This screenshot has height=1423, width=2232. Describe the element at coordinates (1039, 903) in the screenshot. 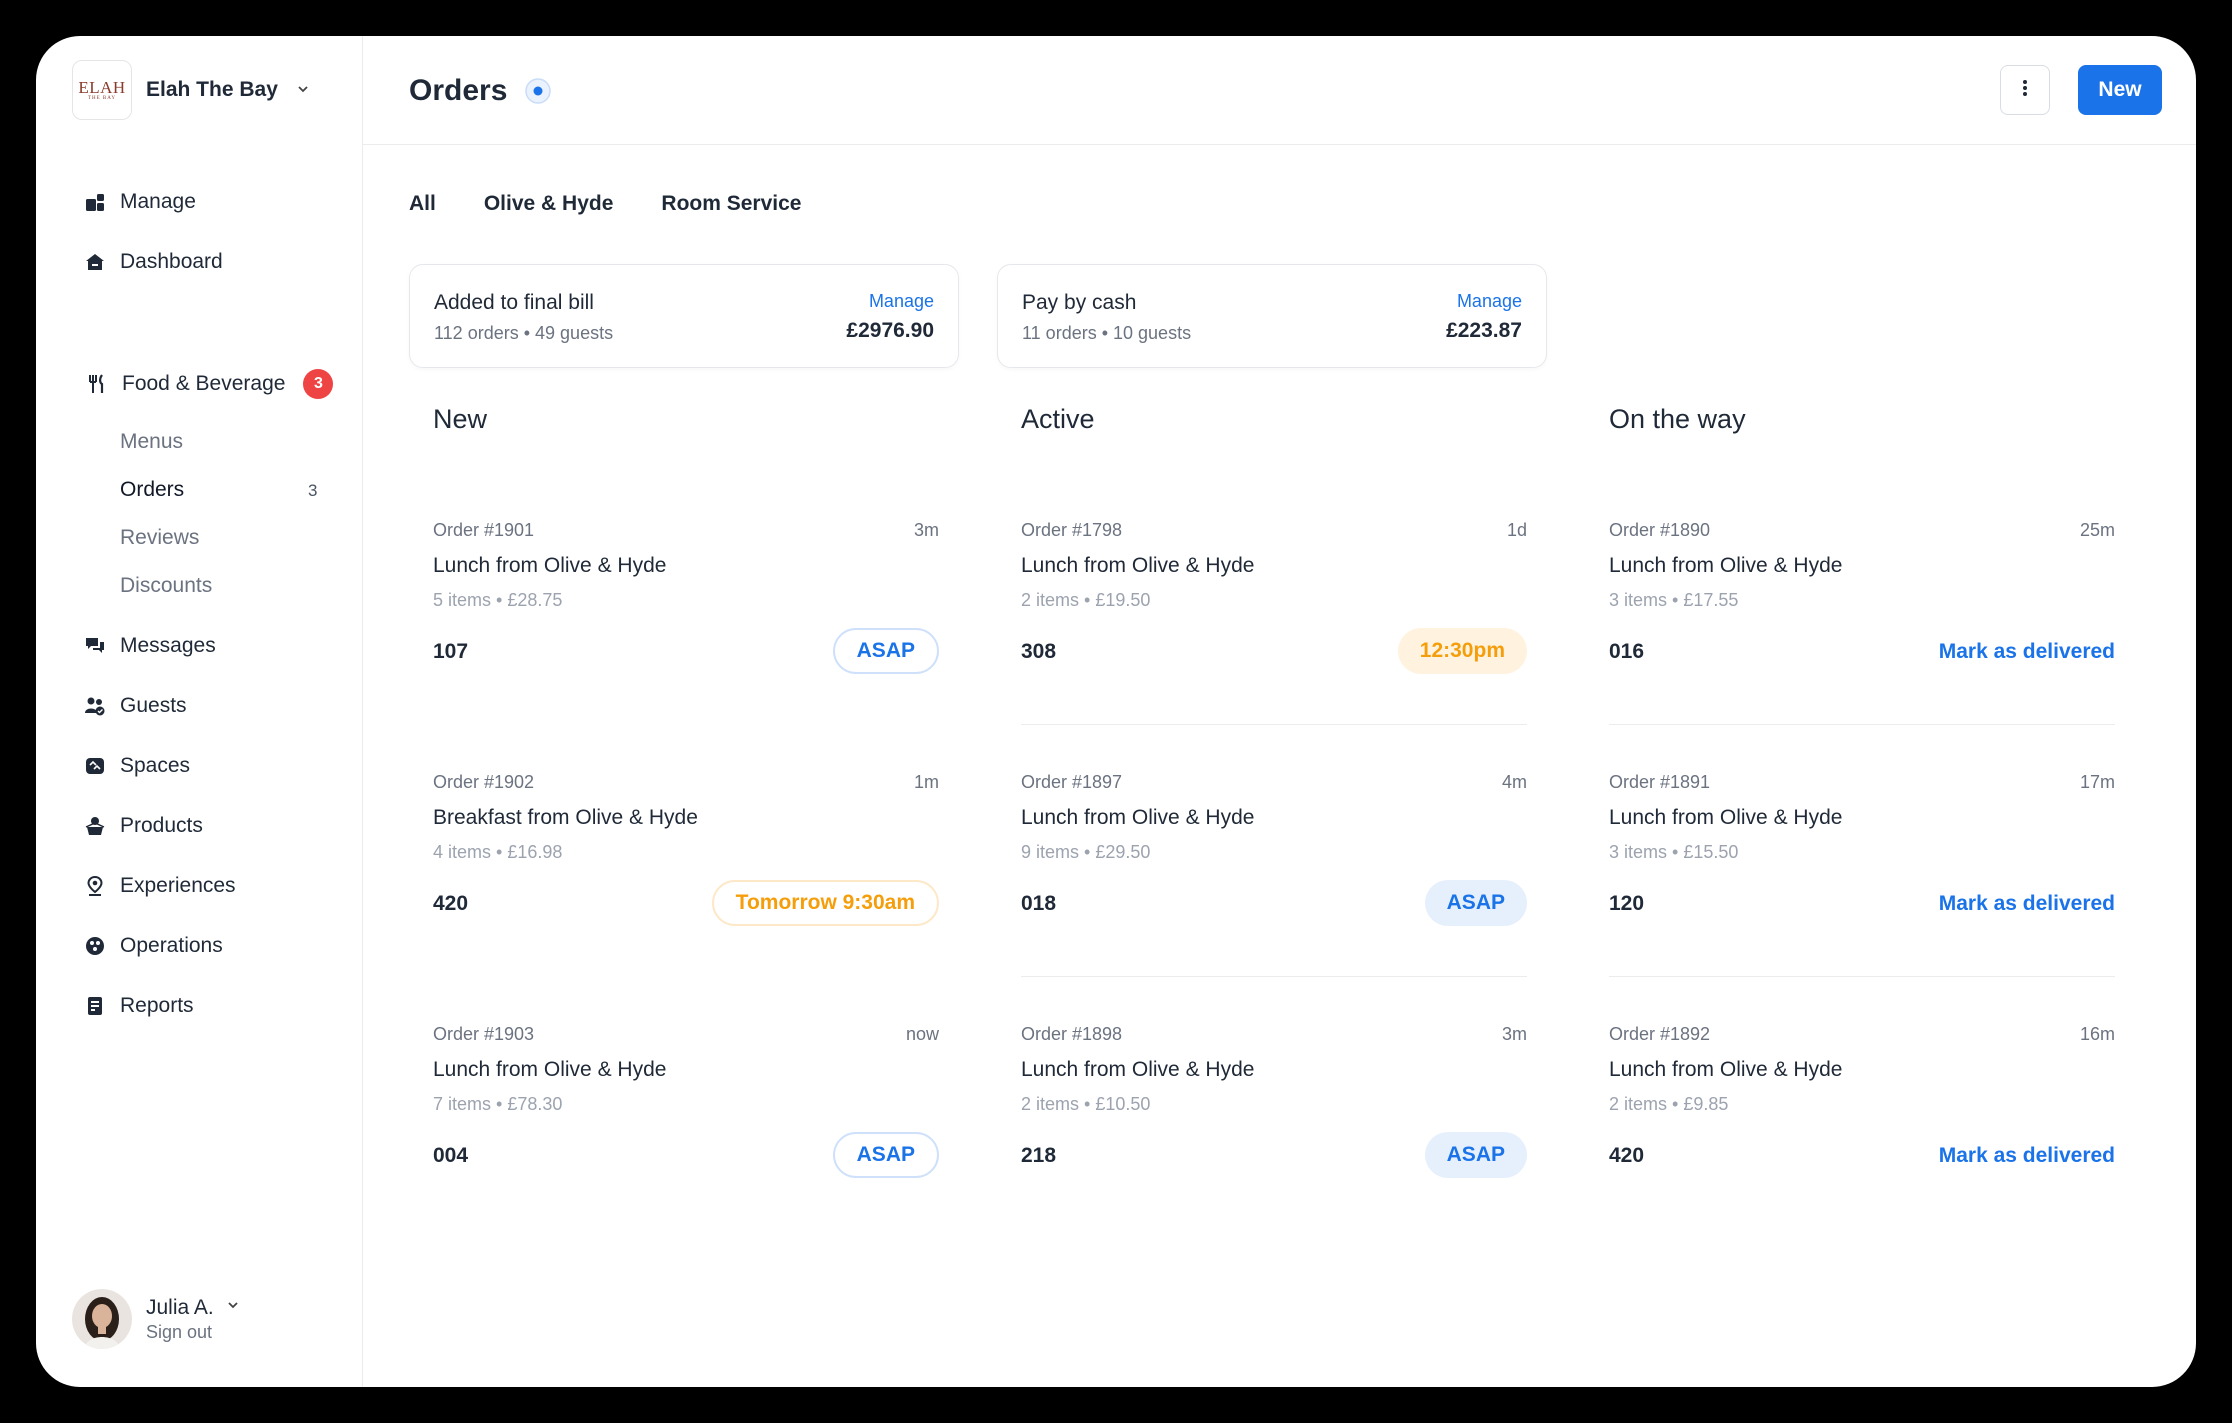

I see `room-number: 018` at that location.